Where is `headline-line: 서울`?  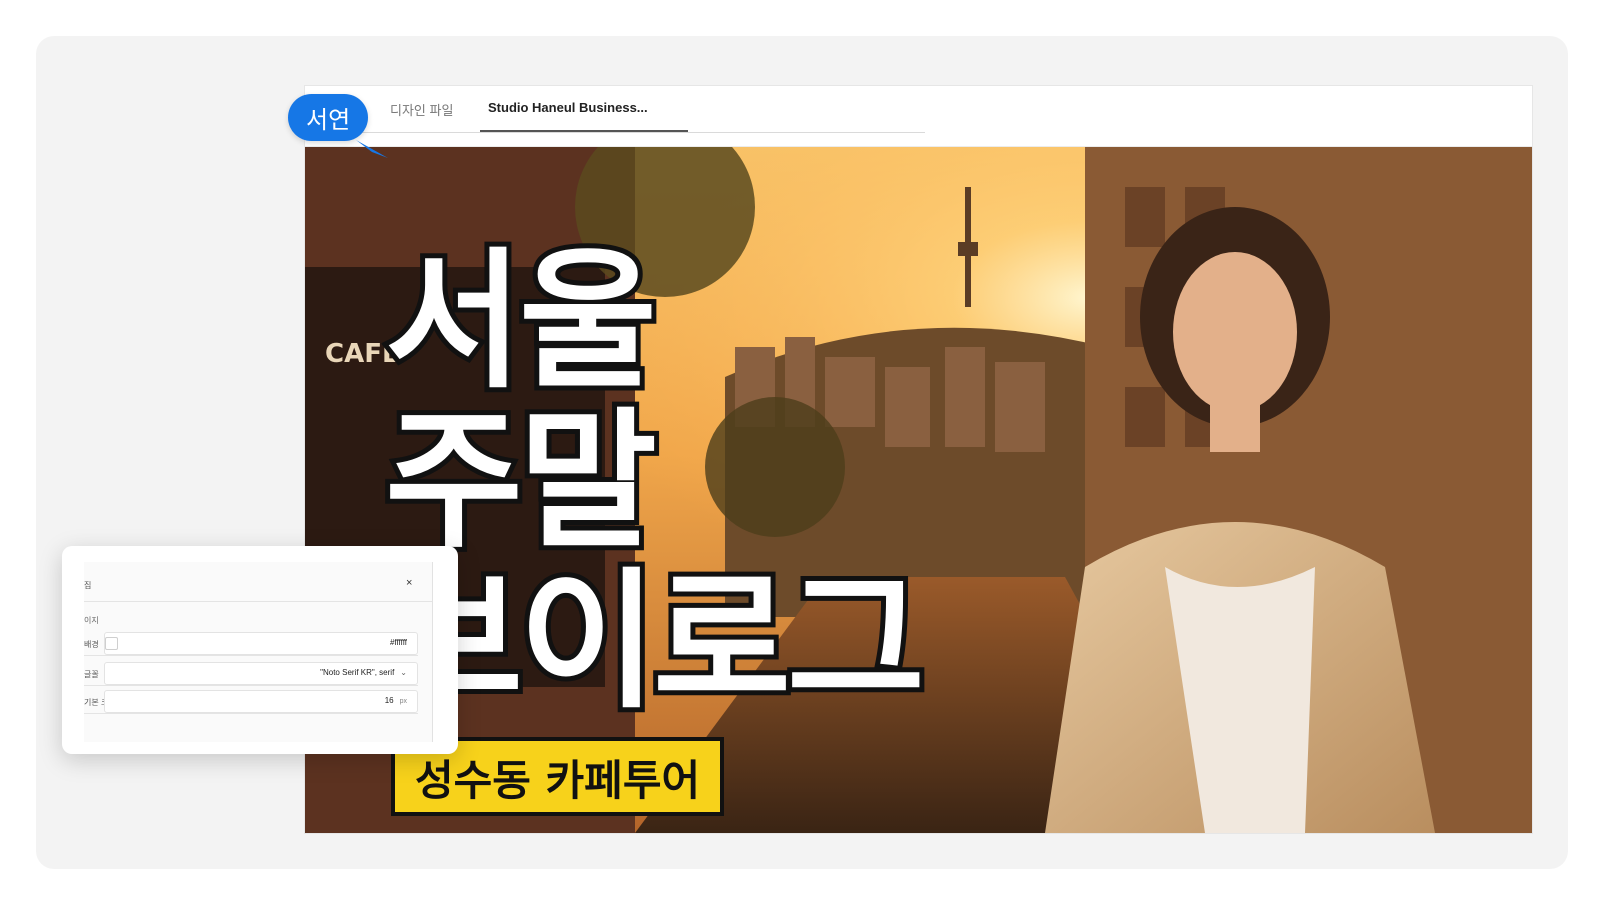 headline-line: 서울 is located at coordinates (521, 322).